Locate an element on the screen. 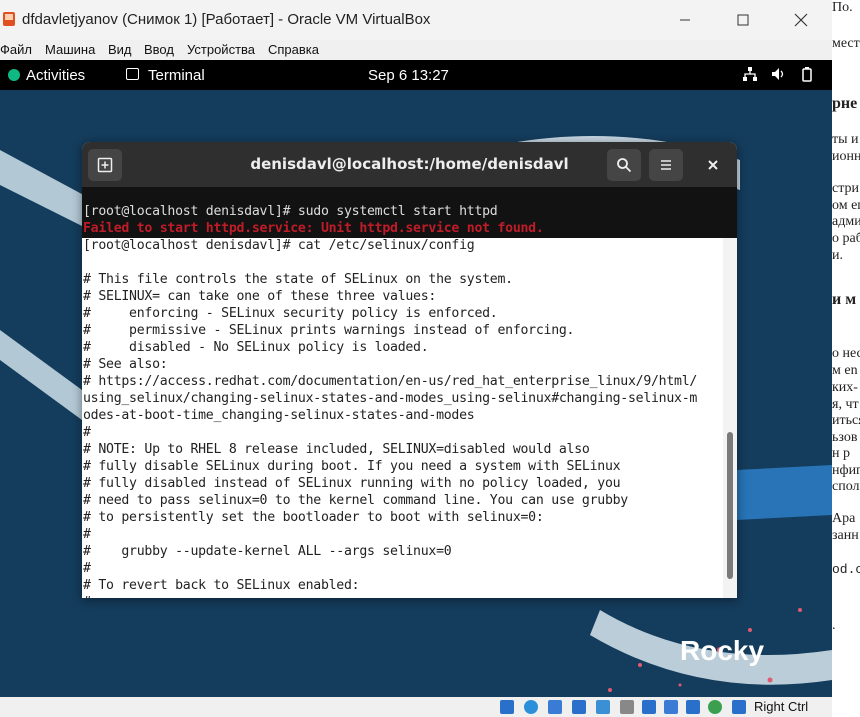 This screenshot has width=860, height=717. terminal-close-button is located at coordinates (713, 165).